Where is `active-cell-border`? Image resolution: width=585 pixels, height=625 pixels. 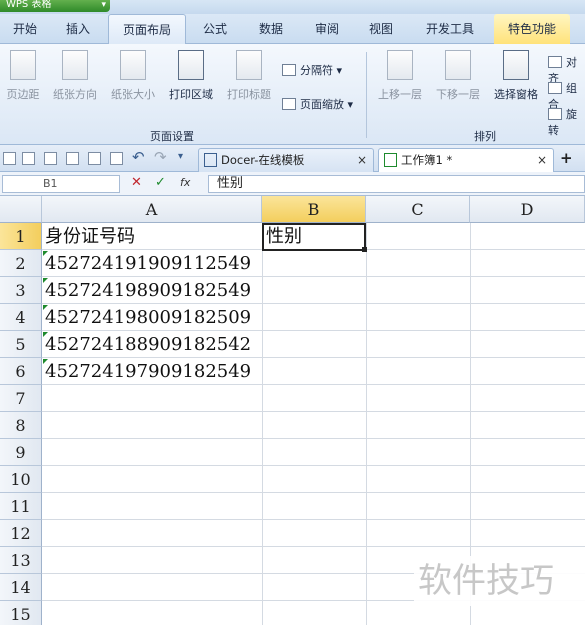 active-cell-border is located at coordinates (314, 237).